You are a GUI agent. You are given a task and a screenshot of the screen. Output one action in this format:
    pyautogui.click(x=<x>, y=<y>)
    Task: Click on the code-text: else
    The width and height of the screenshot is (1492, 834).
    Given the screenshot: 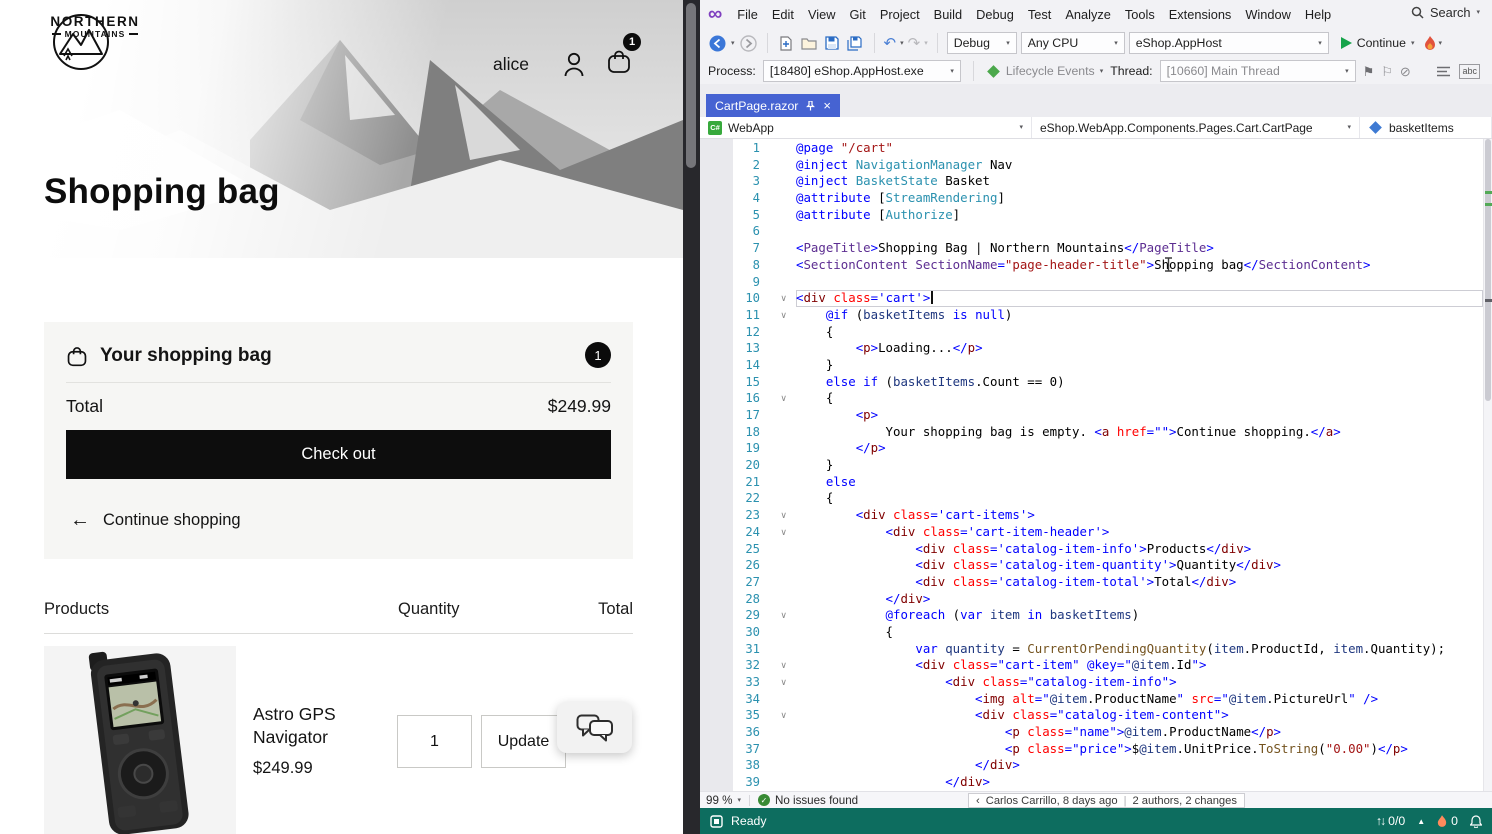 What is the action you would take?
    pyautogui.click(x=1139, y=482)
    